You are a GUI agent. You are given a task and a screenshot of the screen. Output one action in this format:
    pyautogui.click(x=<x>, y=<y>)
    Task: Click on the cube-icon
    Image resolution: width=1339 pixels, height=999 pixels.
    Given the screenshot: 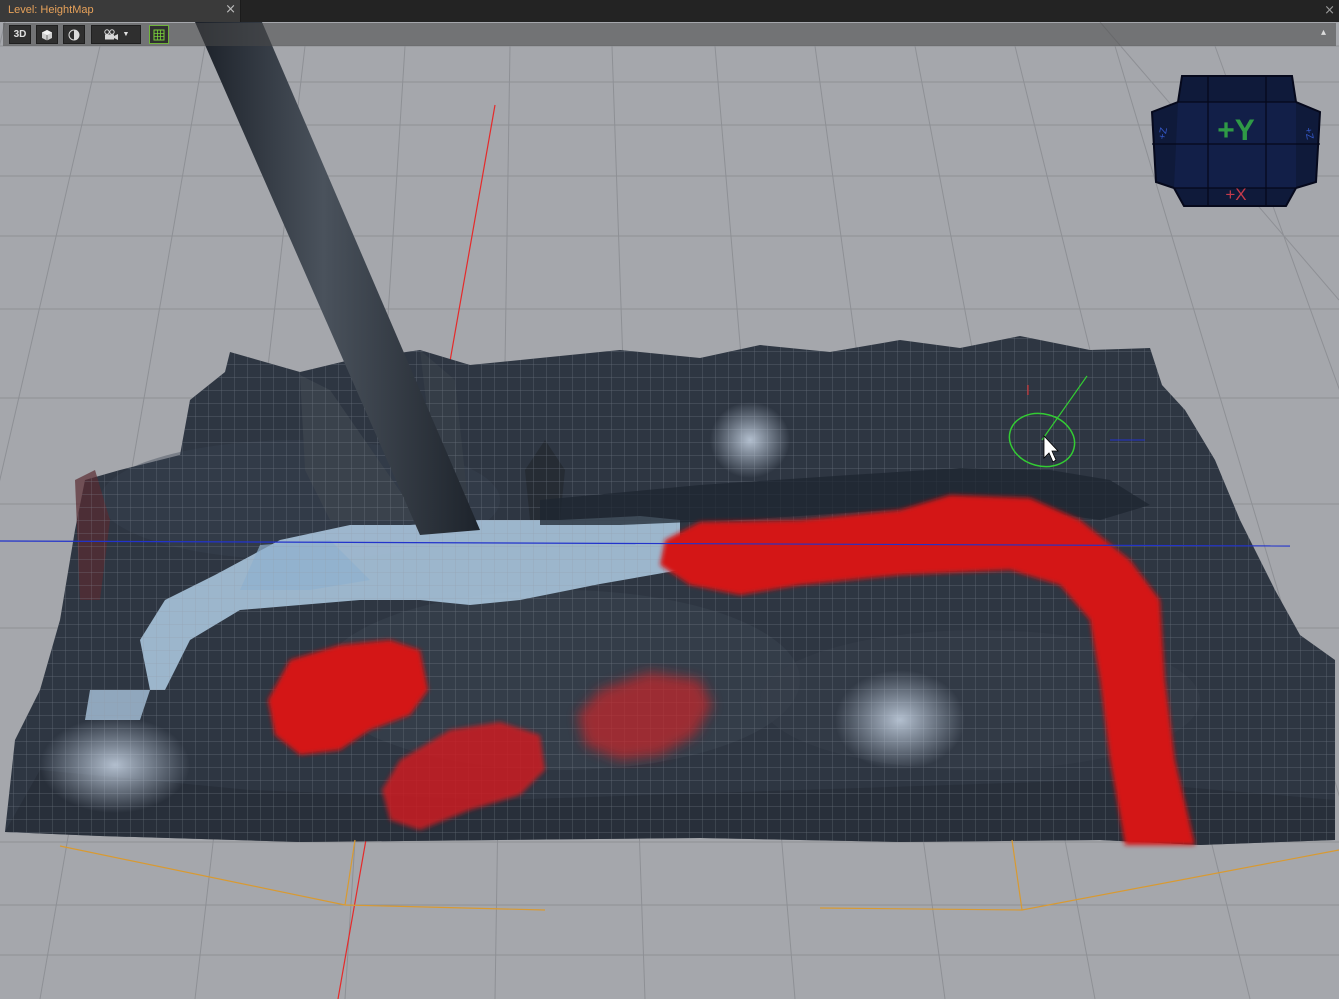 What is the action you would take?
    pyautogui.click(x=47, y=34)
    